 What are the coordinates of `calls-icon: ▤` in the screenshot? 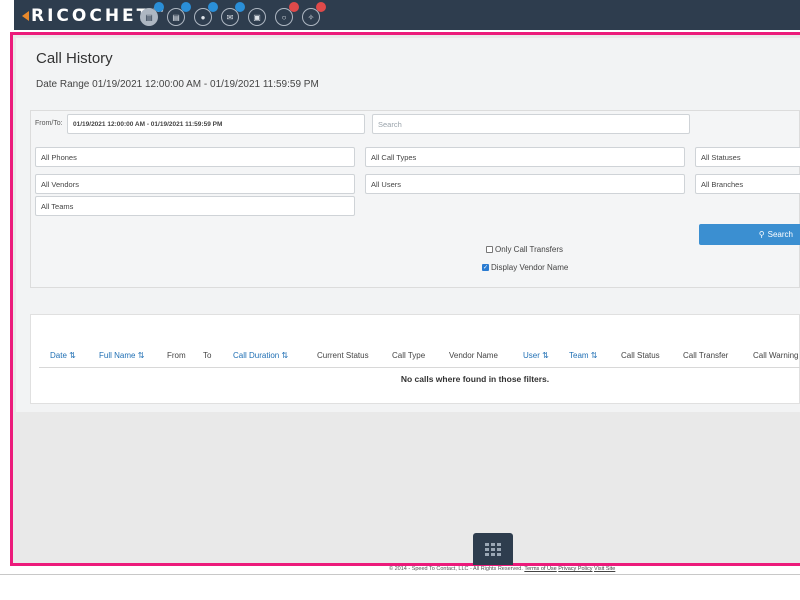 It's located at (152, 14).